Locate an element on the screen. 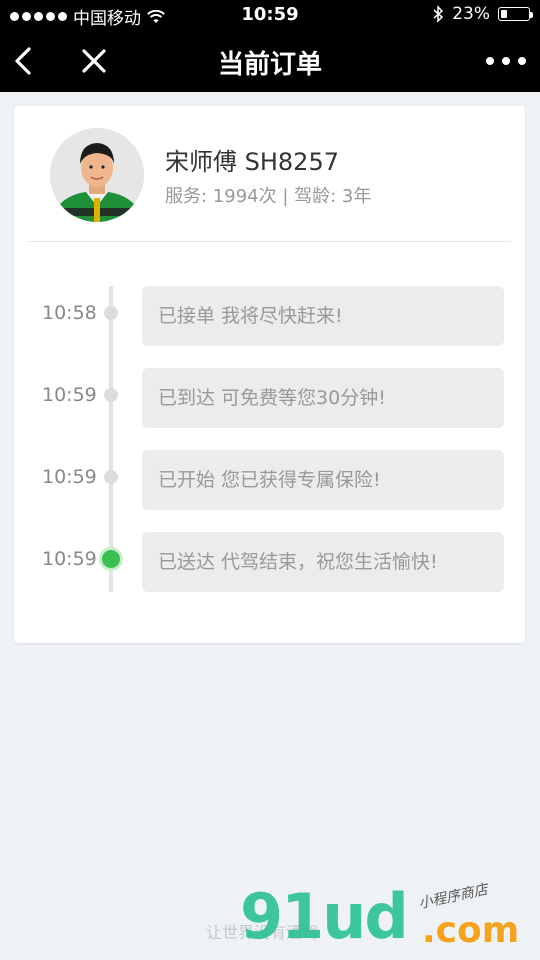 This screenshot has width=540, height=960. watermark-logo-text: 91ud is located at coordinates (324, 916).